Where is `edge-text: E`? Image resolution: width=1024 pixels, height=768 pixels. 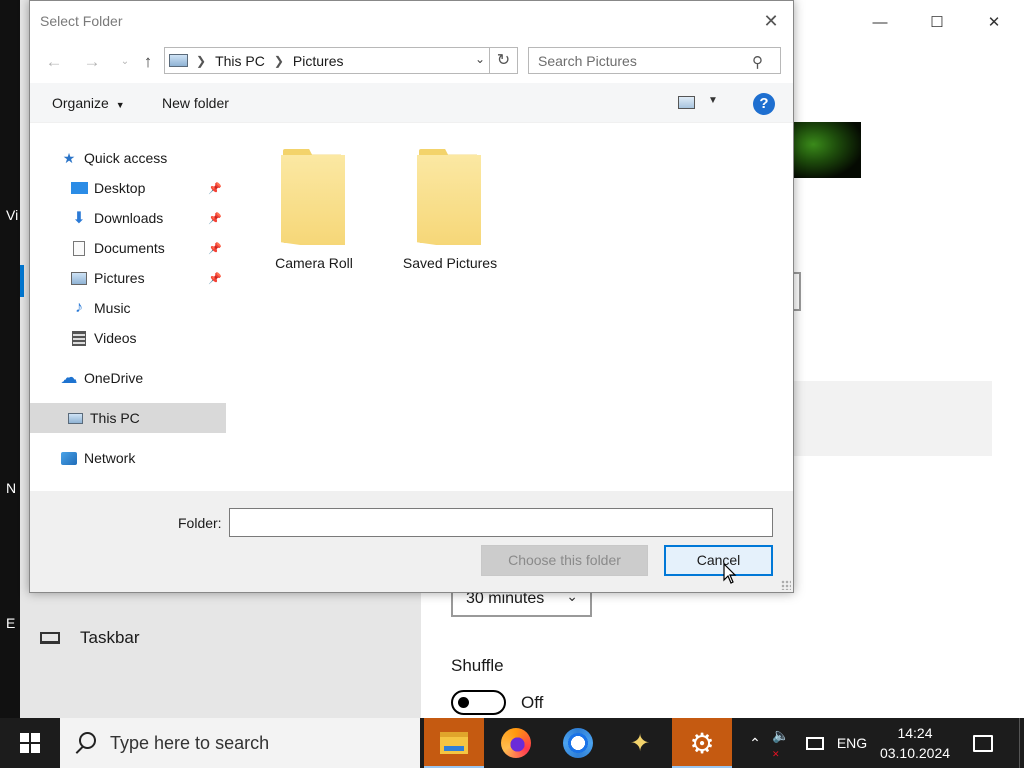
edge-text: E is located at coordinates (11, 623).